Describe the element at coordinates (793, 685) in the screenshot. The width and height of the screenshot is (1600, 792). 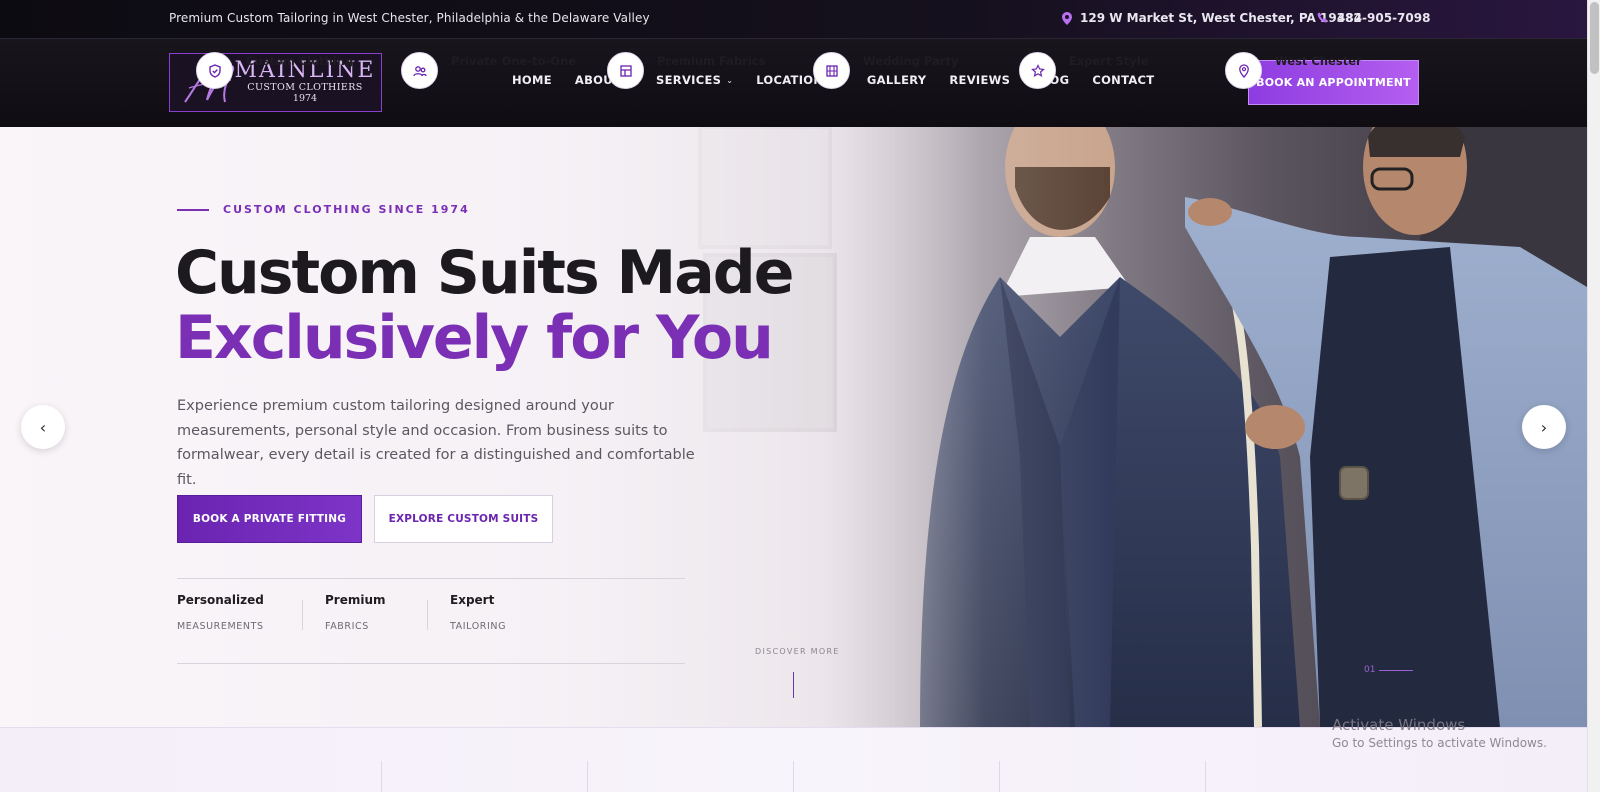
I see `scroll-indicator-line` at that location.